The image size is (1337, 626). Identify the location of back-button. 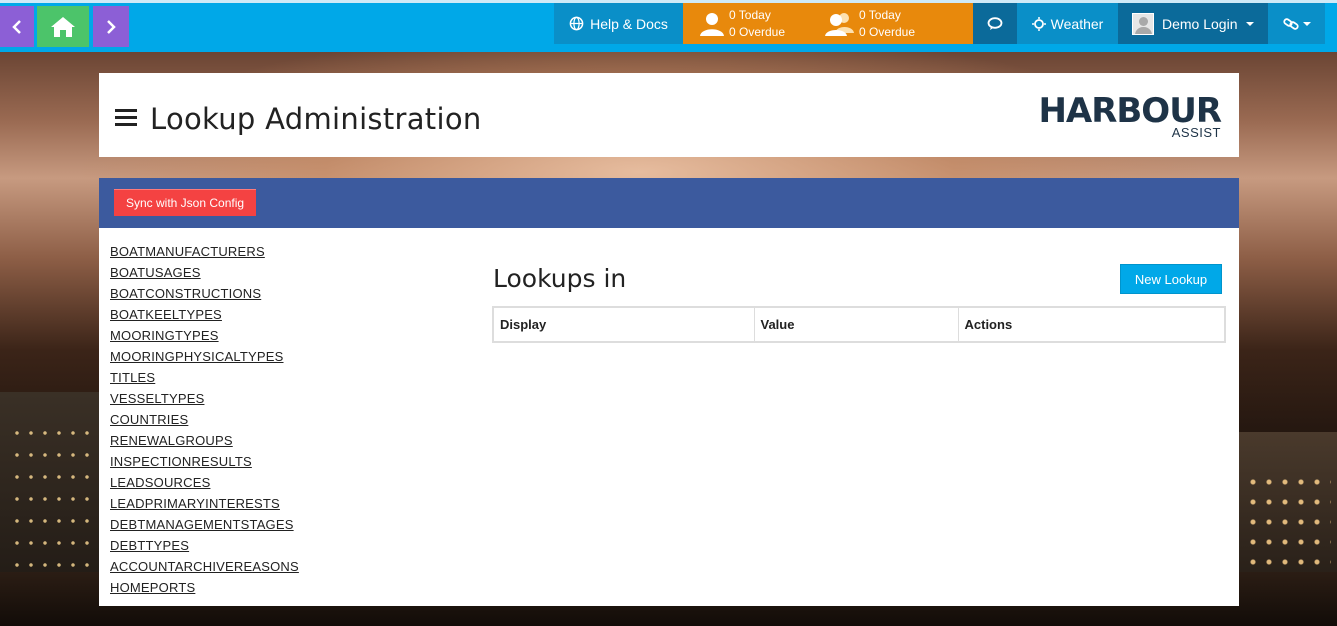
(17, 26).